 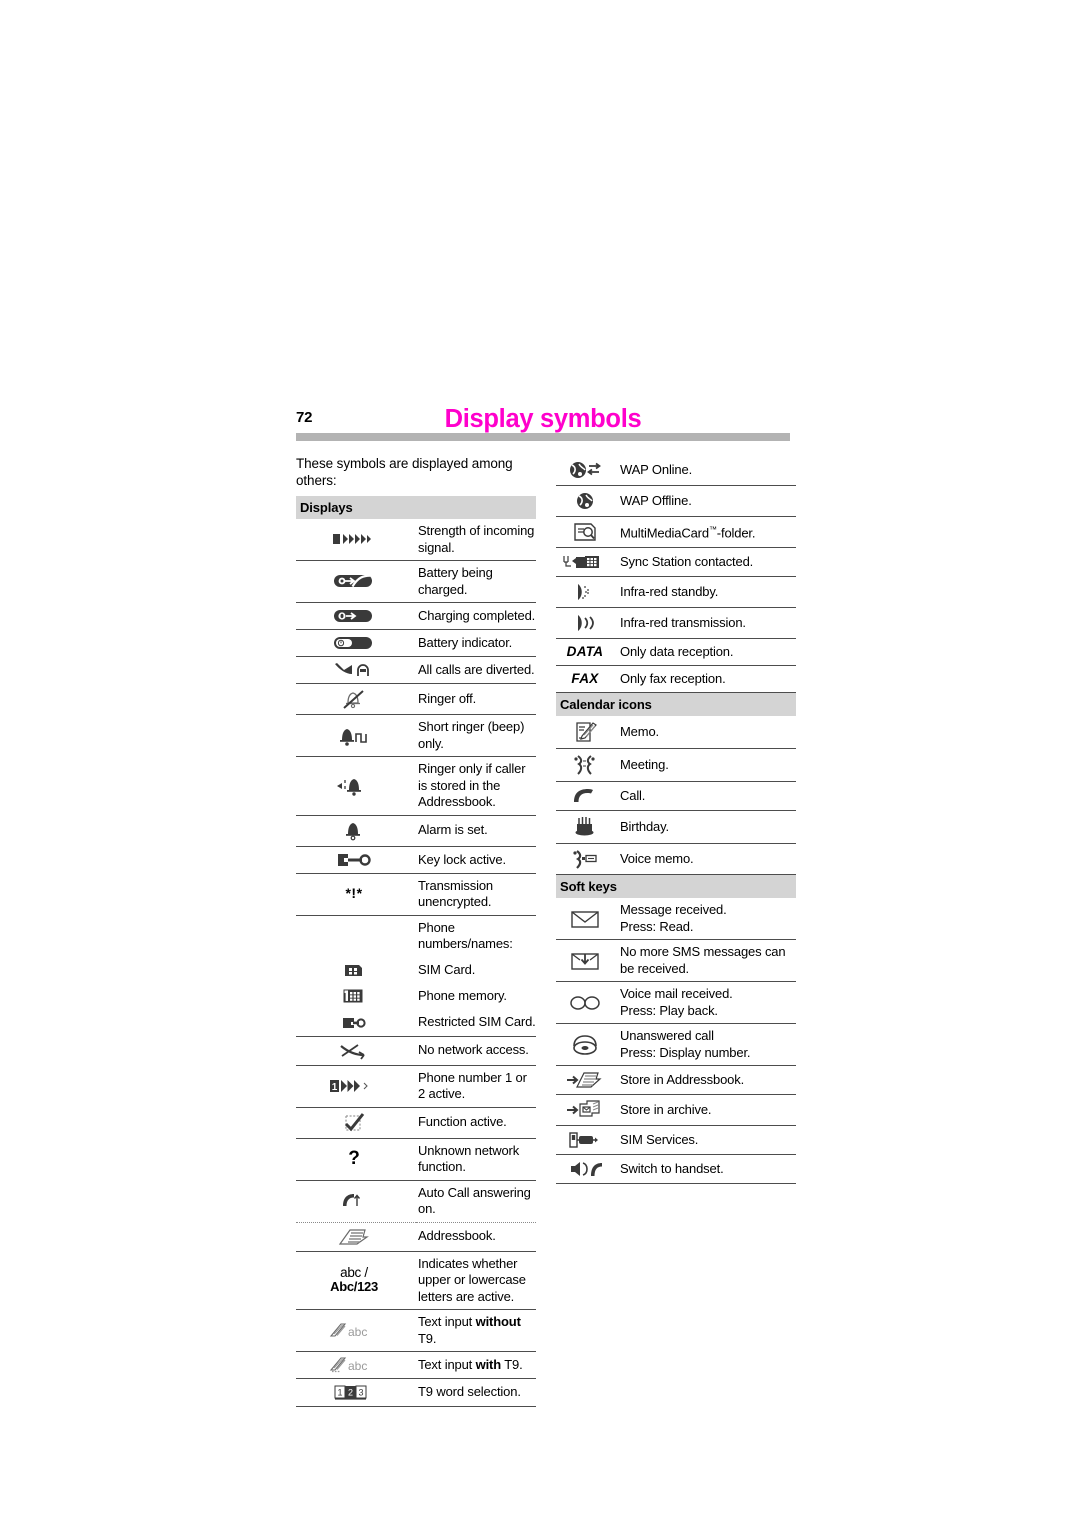 I want to click on row-label: WAP Online., so click(x=707, y=470).